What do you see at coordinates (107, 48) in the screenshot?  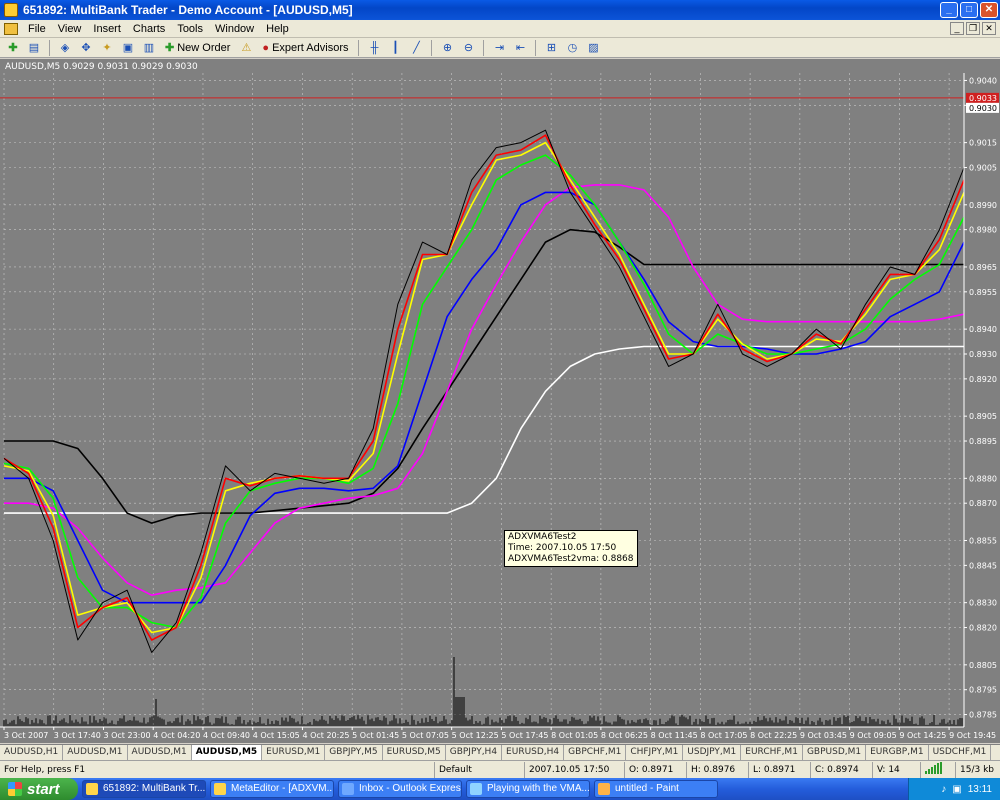 I see `navigator-icon: ✦` at bounding box center [107, 48].